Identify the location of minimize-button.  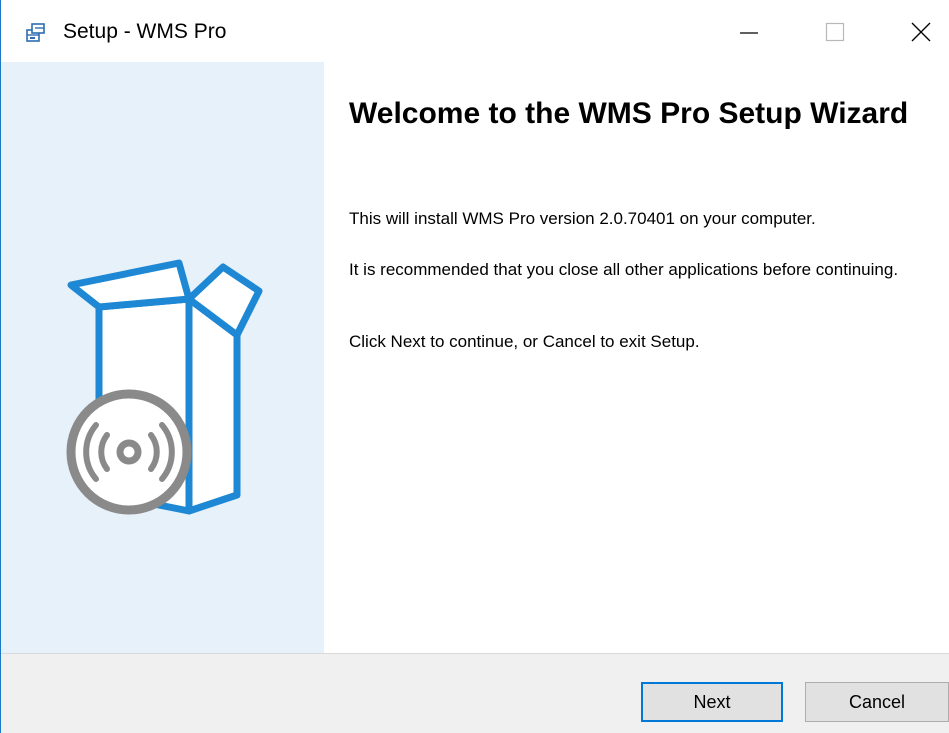
(749, 34).